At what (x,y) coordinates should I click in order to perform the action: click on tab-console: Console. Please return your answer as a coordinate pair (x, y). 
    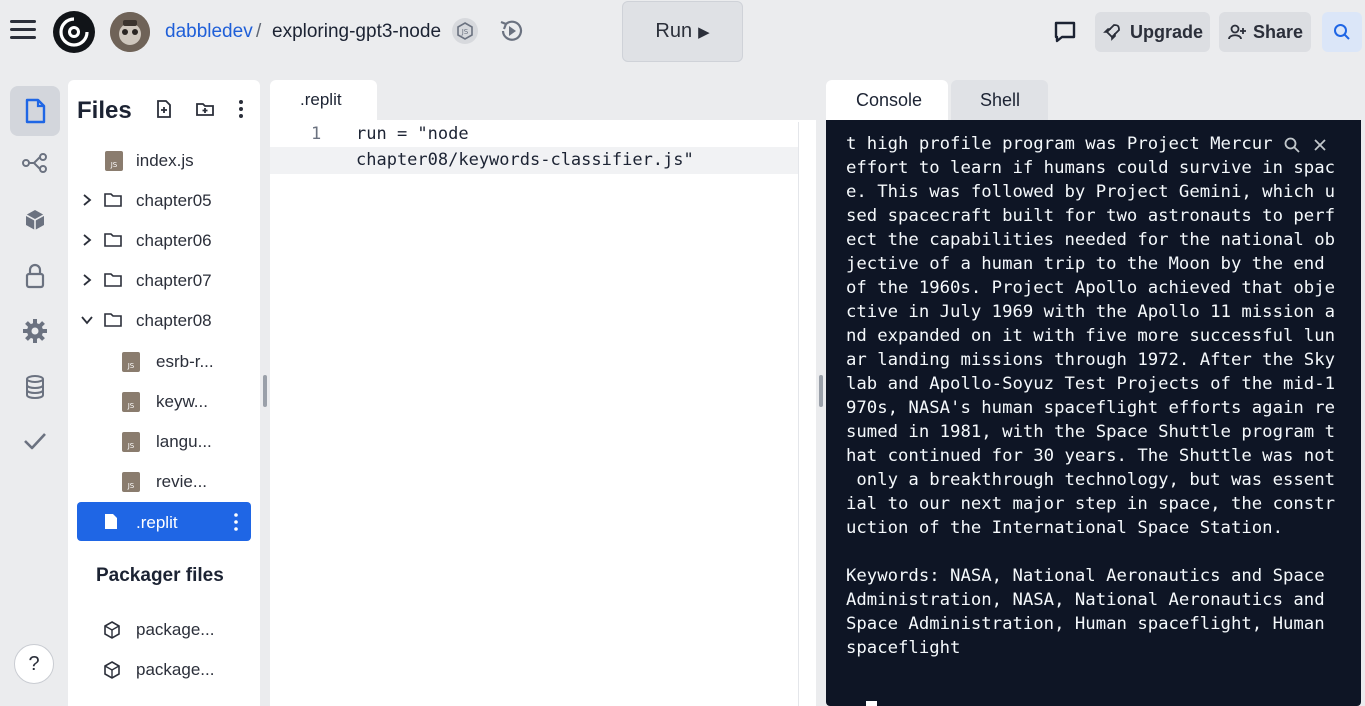
    Looking at the image, I should click on (887, 100).